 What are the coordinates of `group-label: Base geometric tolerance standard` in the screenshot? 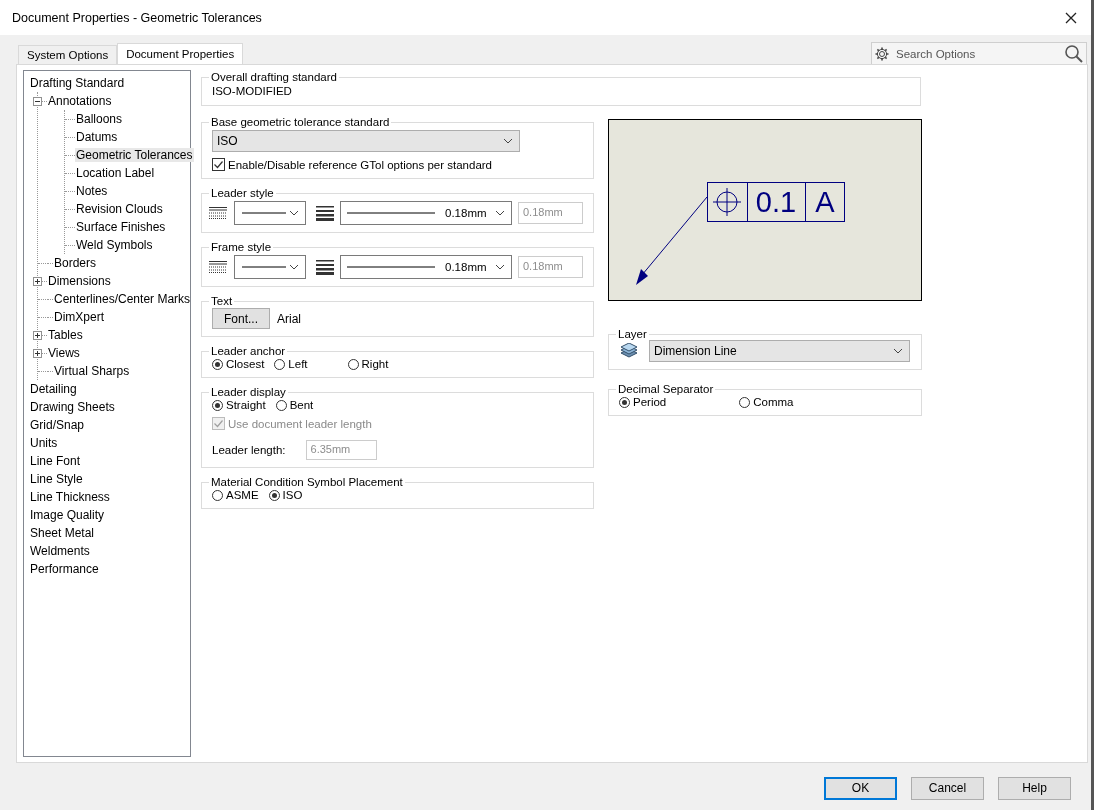 It's located at (300, 122).